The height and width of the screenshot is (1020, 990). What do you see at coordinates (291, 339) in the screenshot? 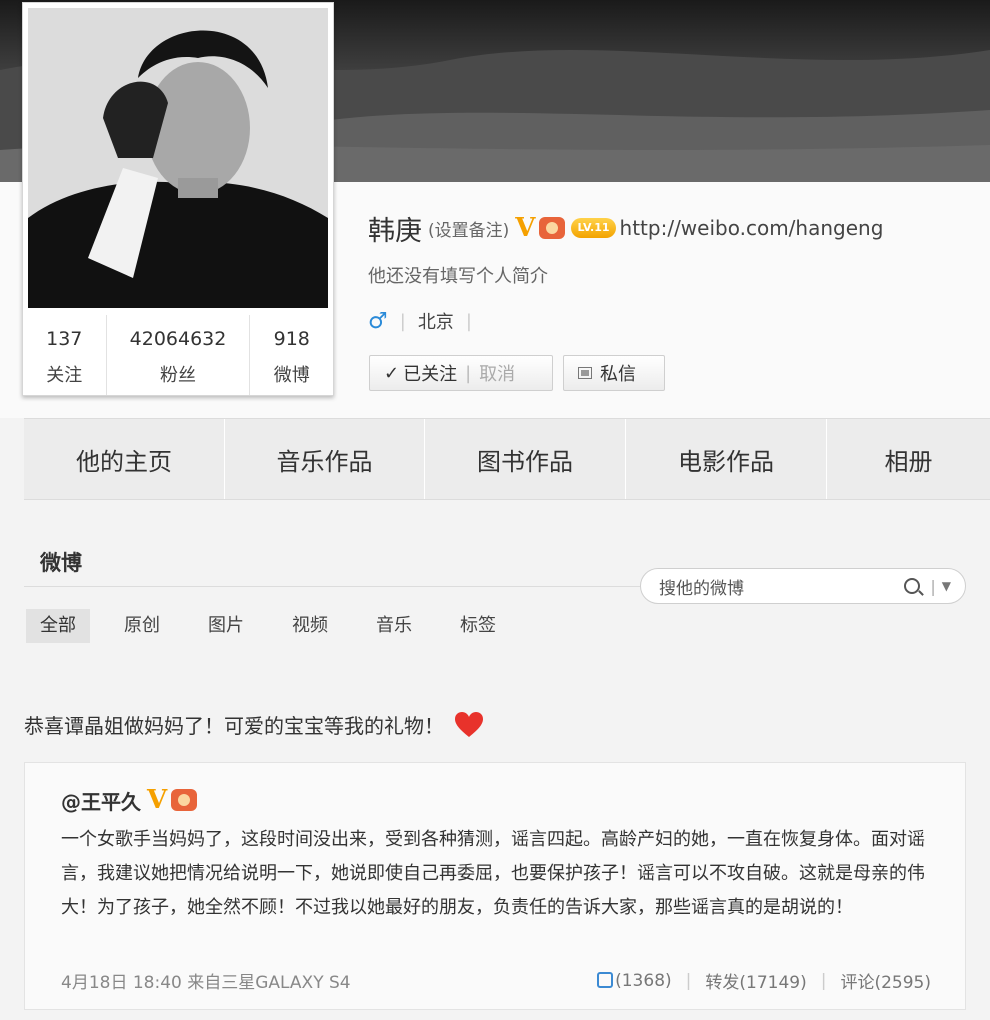
I see `stat-posts-count: 918` at bounding box center [291, 339].